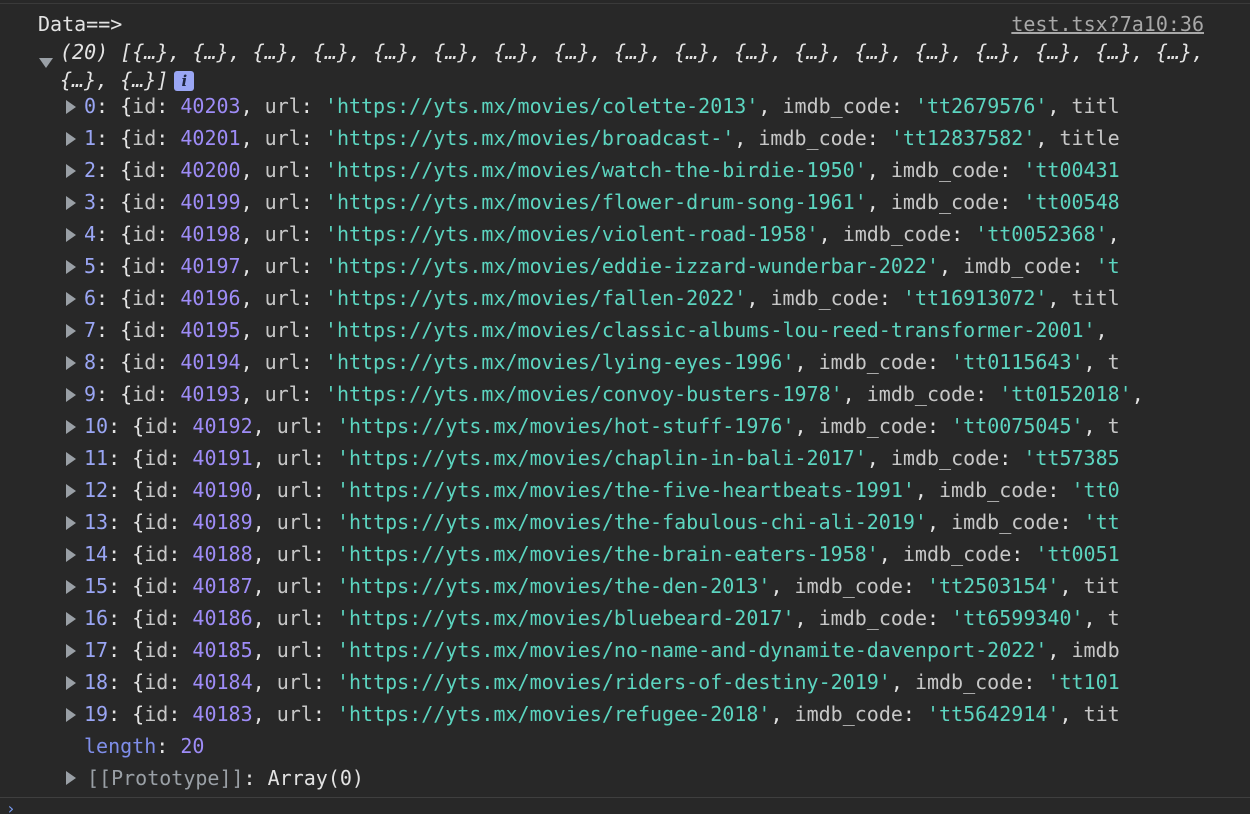 The image size is (1250, 814). Describe the element at coordinates (210, 330) in the screenshot. I see `item-id: 40195` at that location.